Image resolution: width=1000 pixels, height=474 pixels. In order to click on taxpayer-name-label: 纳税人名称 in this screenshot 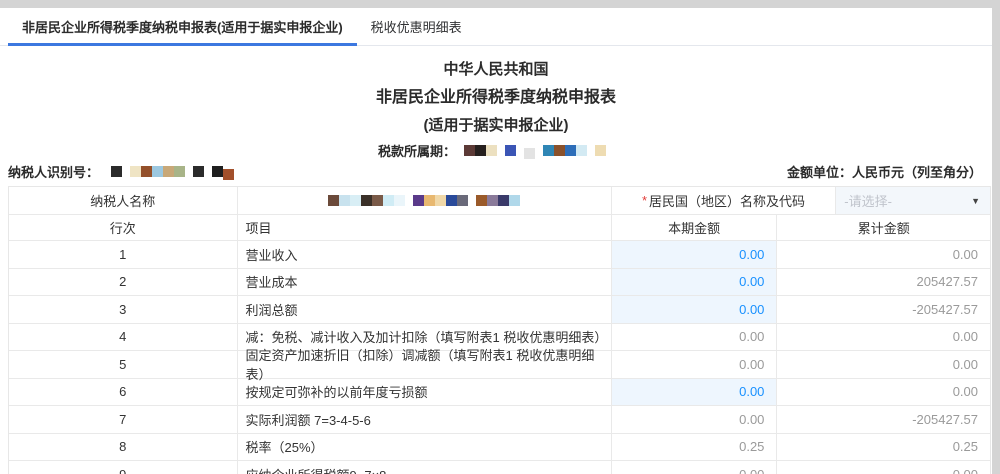, I will do `click(123, 200)`.